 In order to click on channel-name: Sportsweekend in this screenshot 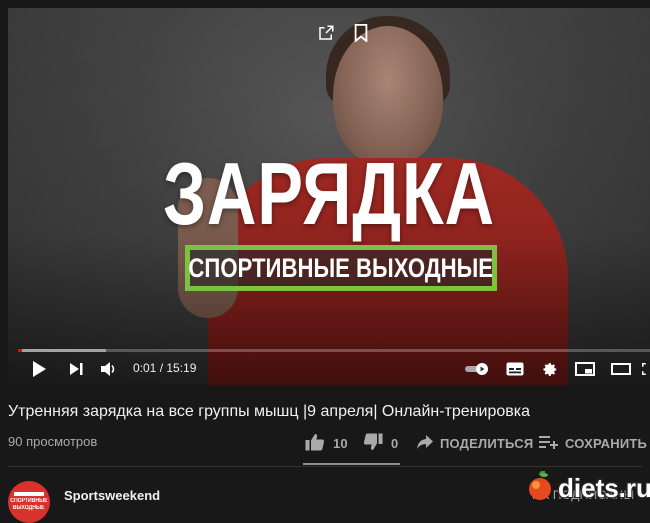, I will do `click(112, 495)`.